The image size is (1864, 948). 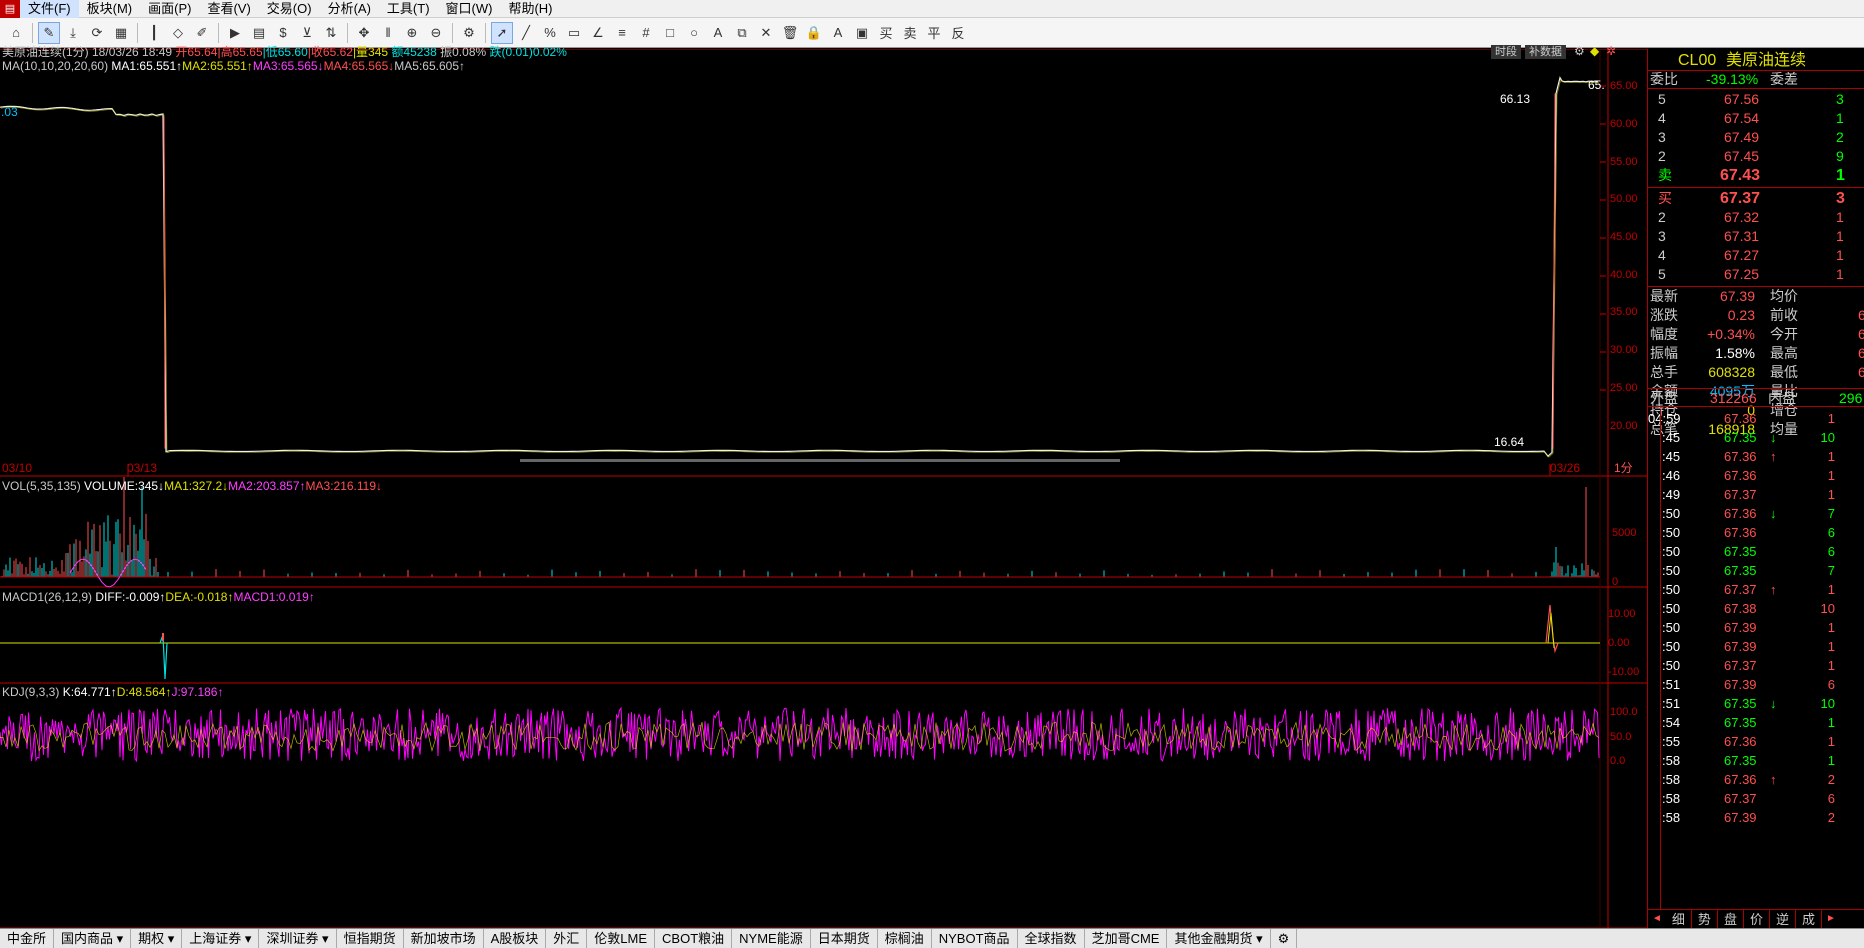 I want to click on market-tab: 全球指数, so click(x=1051, y=938).